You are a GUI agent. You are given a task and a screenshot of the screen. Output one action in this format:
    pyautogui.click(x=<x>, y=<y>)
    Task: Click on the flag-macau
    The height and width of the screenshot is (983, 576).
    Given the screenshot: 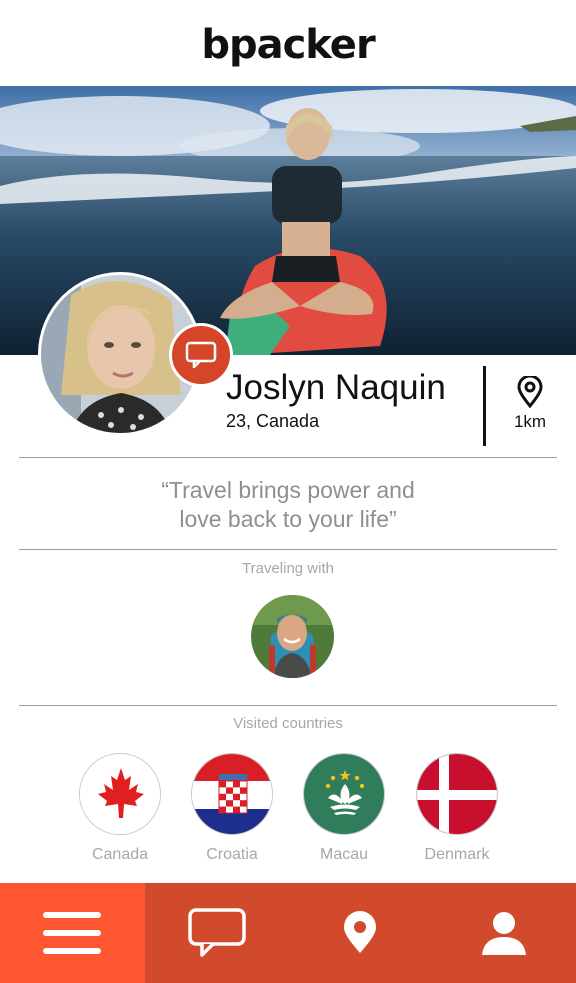 What is the action you would take?
    pyautogui.click(x=344, y=794)
    